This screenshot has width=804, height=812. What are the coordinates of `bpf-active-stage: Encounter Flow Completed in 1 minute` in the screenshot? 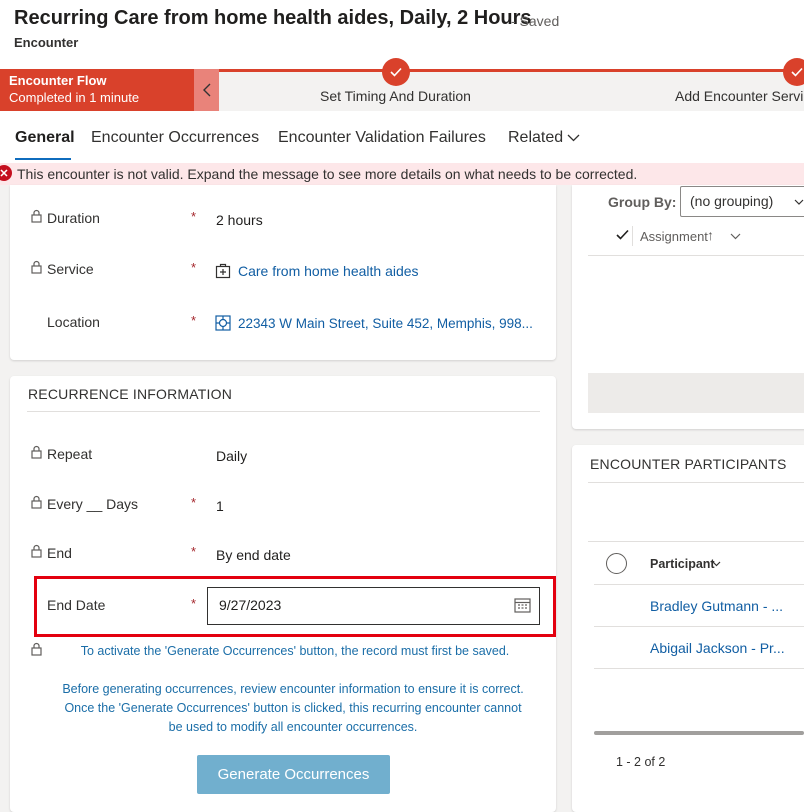 It's located at (97, 90).